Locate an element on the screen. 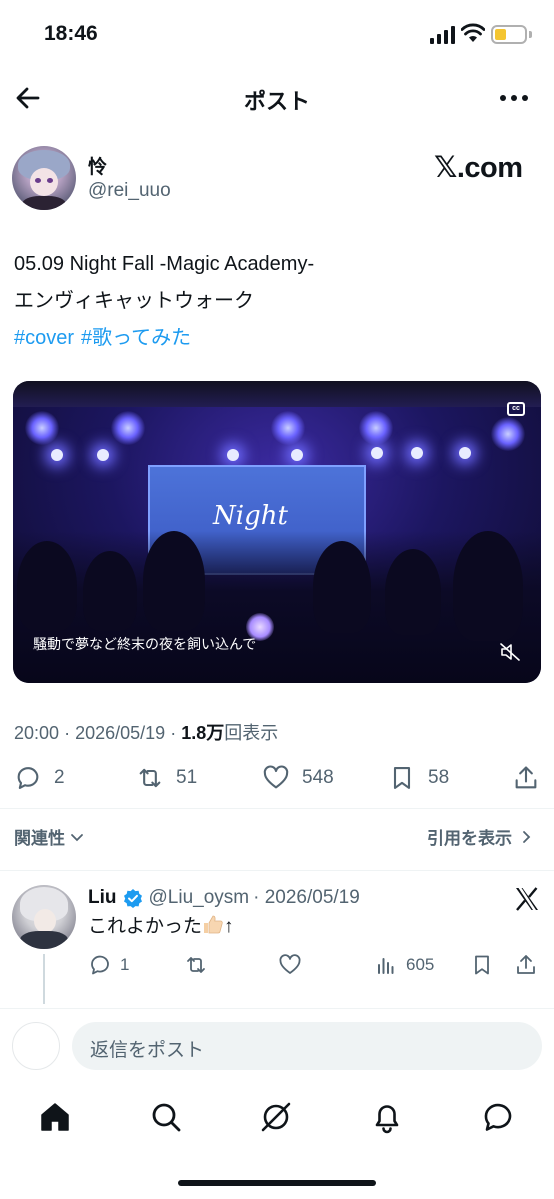 The width and height of the screenshot is (554, 1199). reply-author-handle: @Liu_oysm is located at coordinates (199, 898).